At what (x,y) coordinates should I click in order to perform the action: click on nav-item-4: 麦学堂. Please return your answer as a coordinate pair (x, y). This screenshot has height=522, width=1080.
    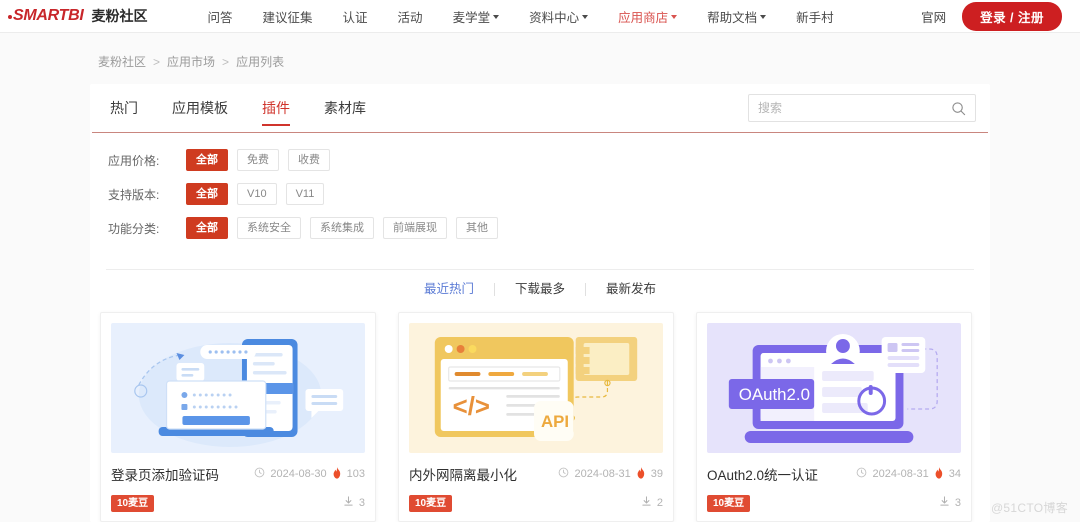
    Looking at the image, I should click on (476, 16).